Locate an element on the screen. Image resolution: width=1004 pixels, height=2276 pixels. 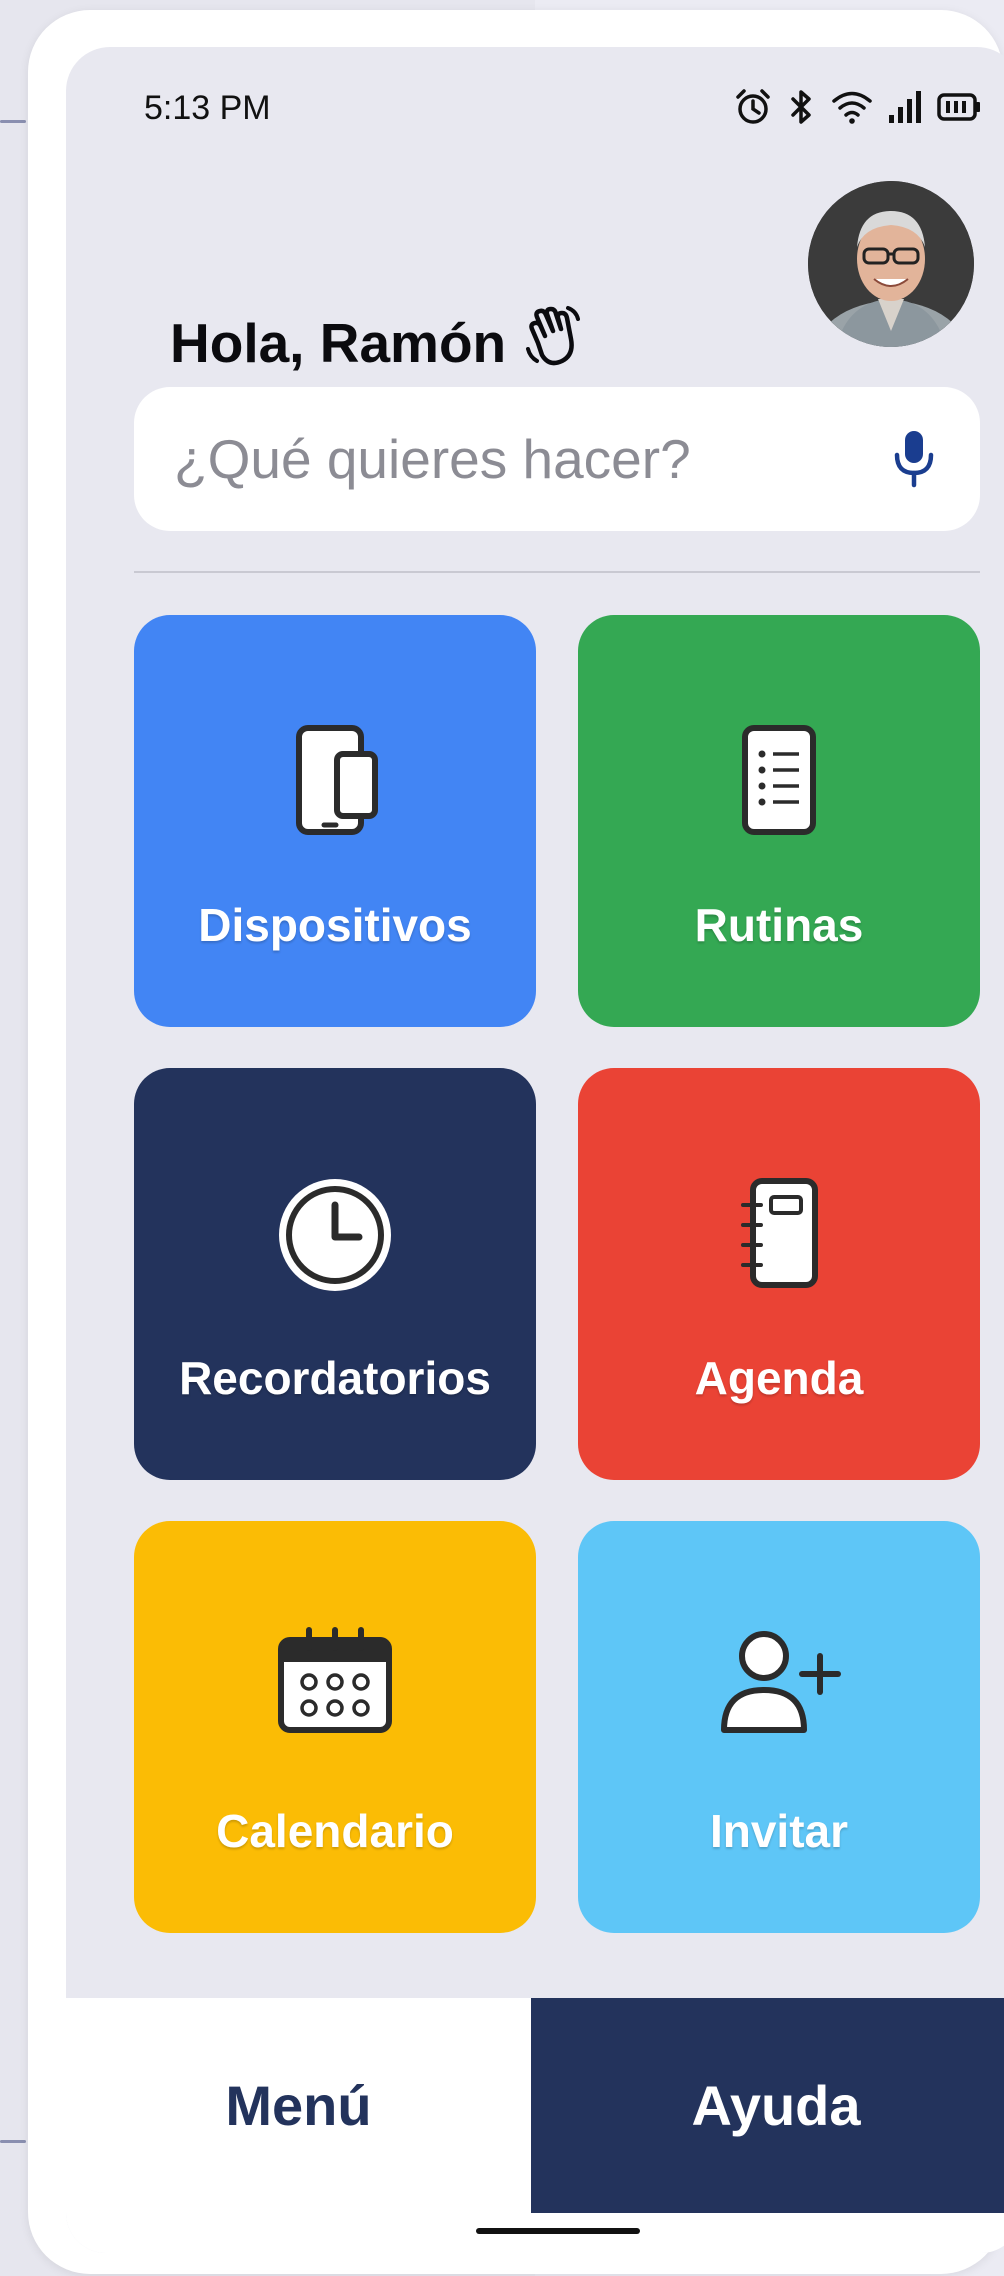
tile-label: Recordatorios is located at coordinates (335, 1378).